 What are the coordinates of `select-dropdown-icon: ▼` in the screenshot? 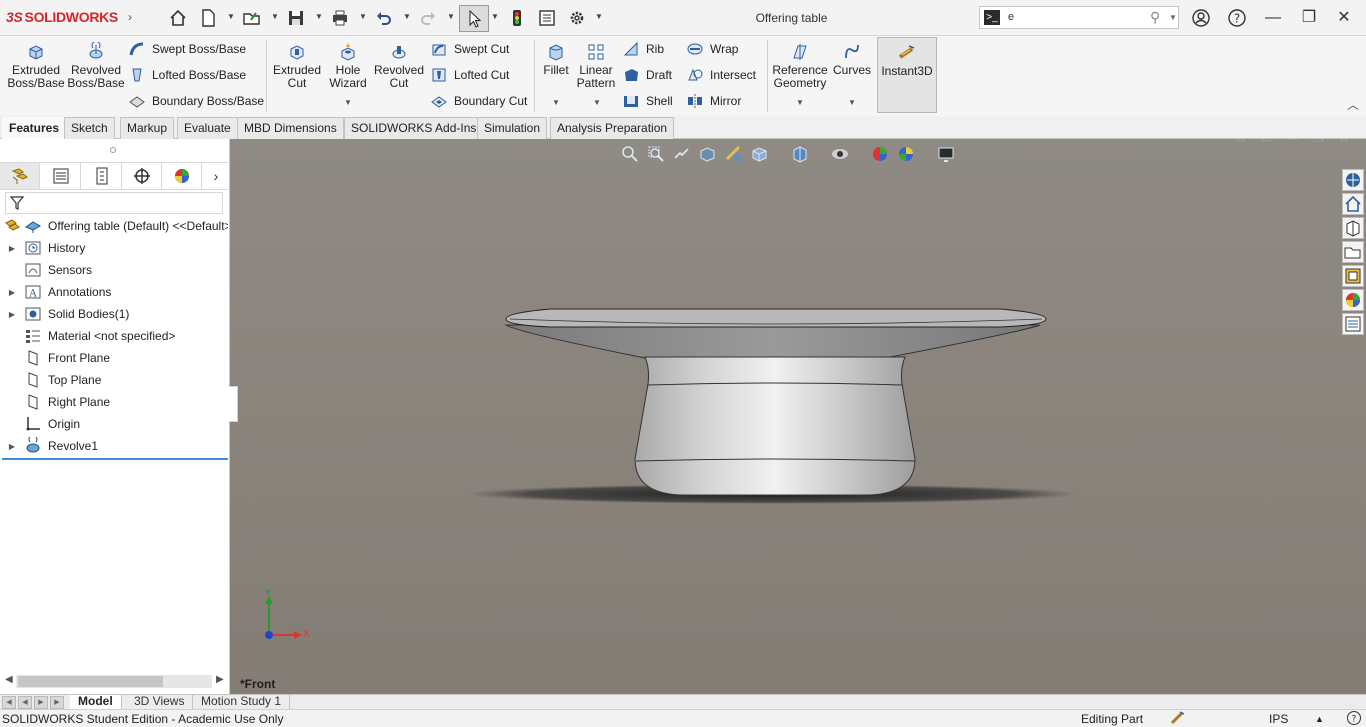 It's located at (495, 16).